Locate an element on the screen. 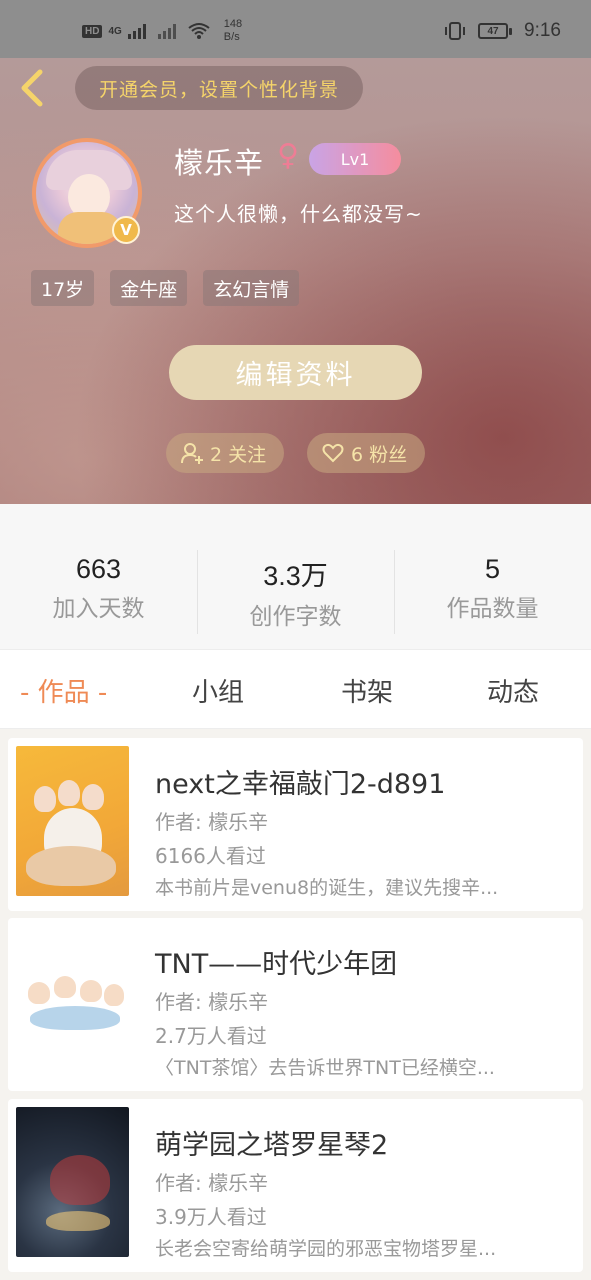  speed-unit: B/s is located at coordinates (231, 37).